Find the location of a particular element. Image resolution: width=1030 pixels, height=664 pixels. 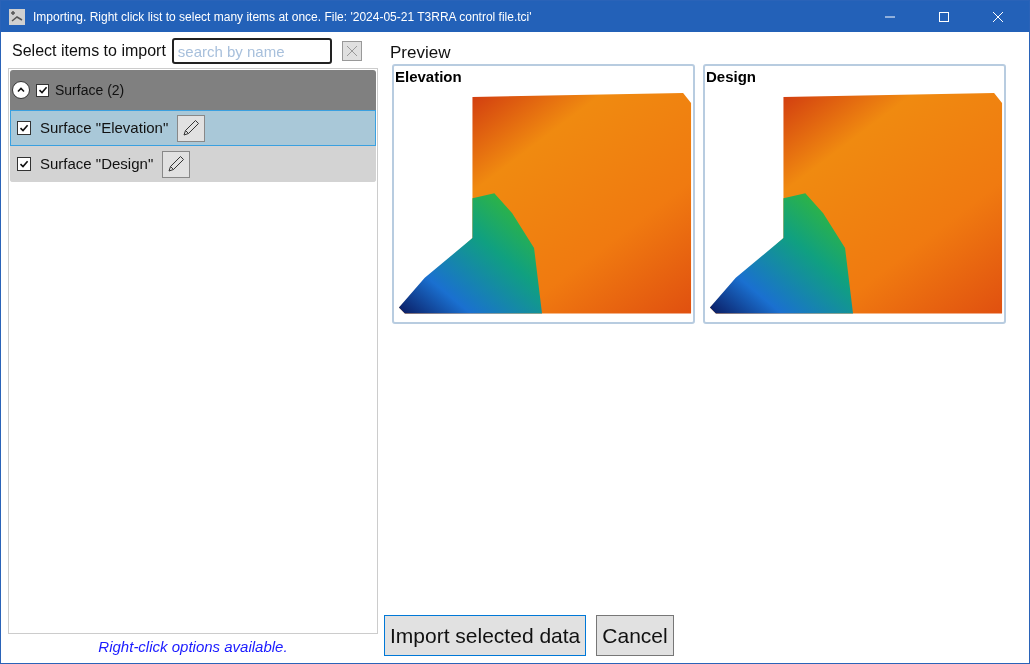

collapse-button is located at coordinates (21, 90).